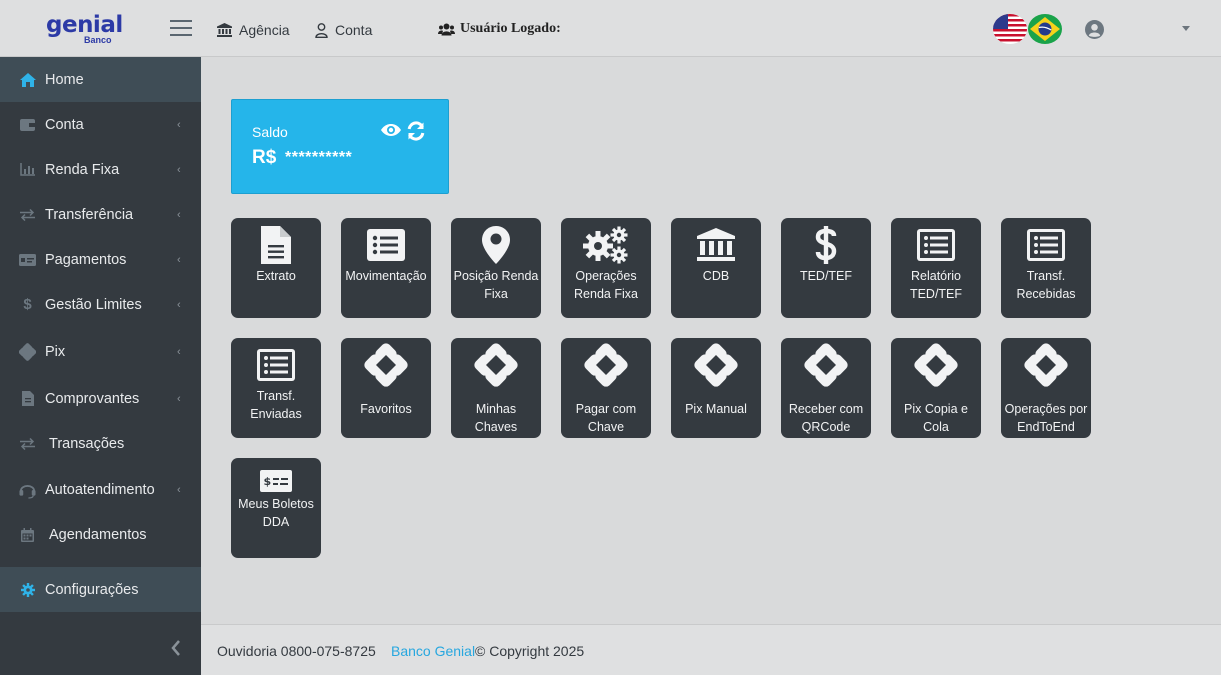 The image size is (1221, 675). I want to click on tile-pagar-com-chave: Pagar com Chave, so click(606, 388).